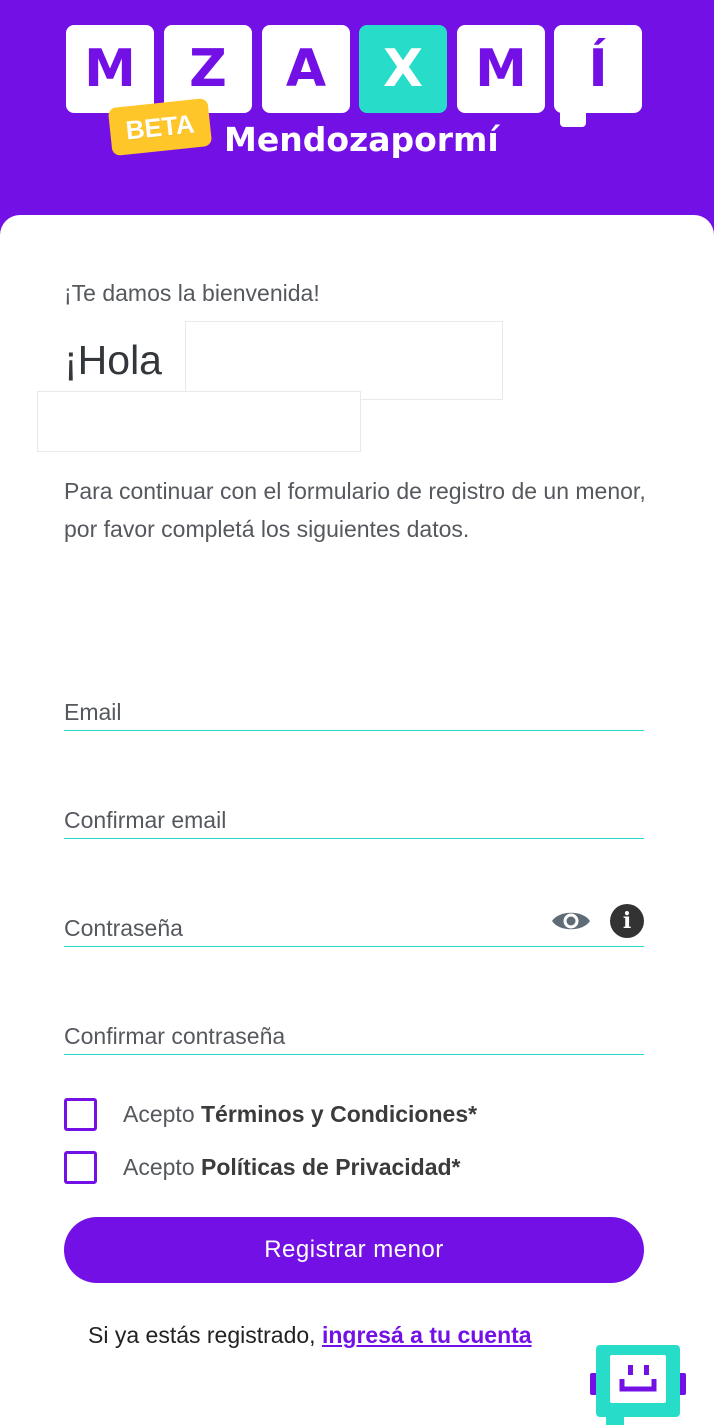 This screenshot has height=1425, width=714. I want to click on privacy-prefix: Acepto, so click(159, 1167).